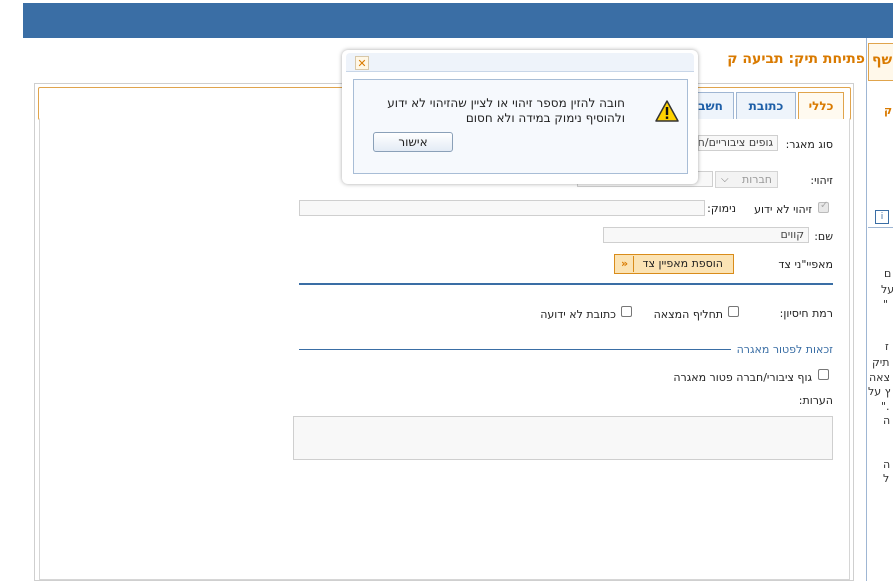 The width and height of the screenshot is (893, 581). Describe the element at coordinates (515, 349) in the screenshot. I see `exemption-section-line` at that location.